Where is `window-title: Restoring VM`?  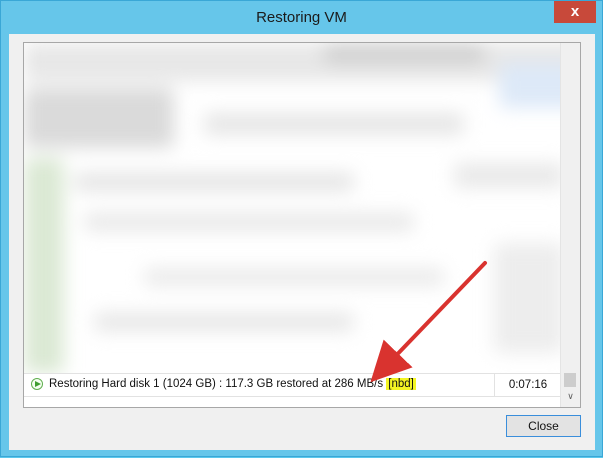 window-title: Restoring VM is located at coordinates (301, 17).